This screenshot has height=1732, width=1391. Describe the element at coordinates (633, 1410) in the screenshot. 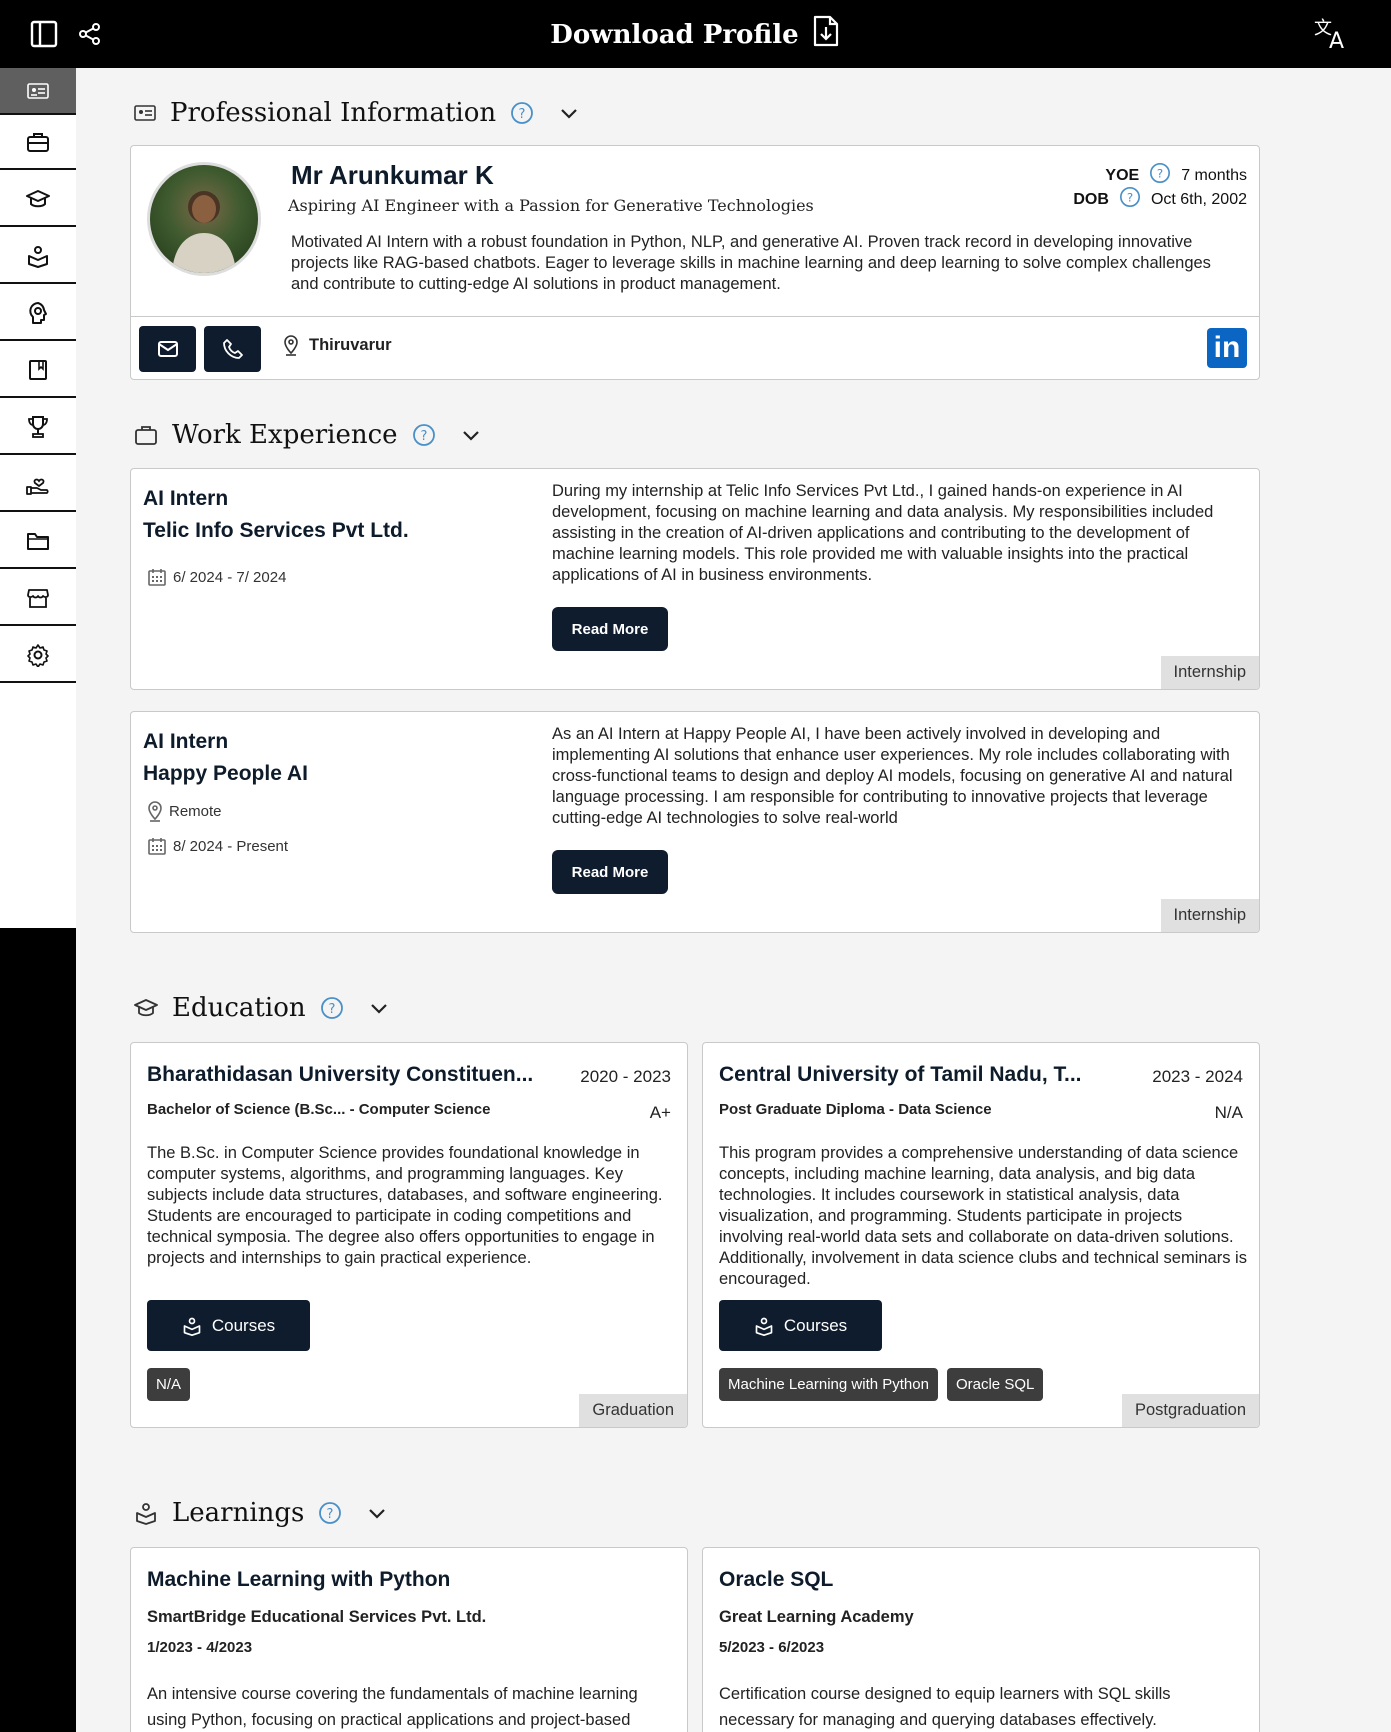

I see `education-level-badge: Graduation` at that location.